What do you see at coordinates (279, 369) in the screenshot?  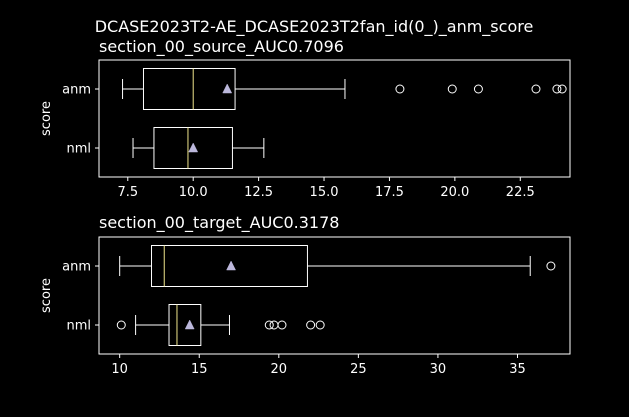 I see `x-tick-label: 20` at bounding box center [279, 369].